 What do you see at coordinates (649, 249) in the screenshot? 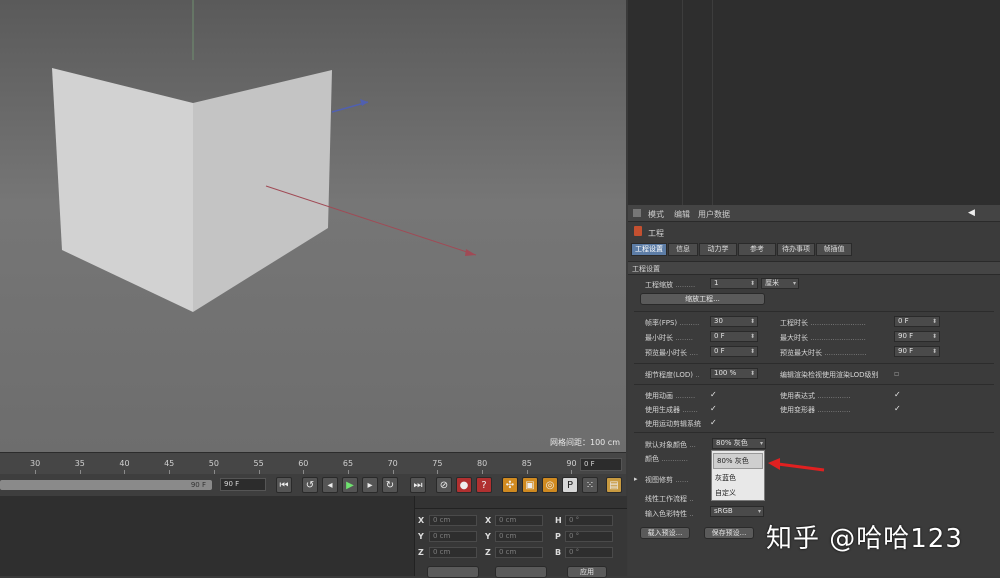
I see `tab-project-settings: 工程设置` at bounding box center [649, 249].